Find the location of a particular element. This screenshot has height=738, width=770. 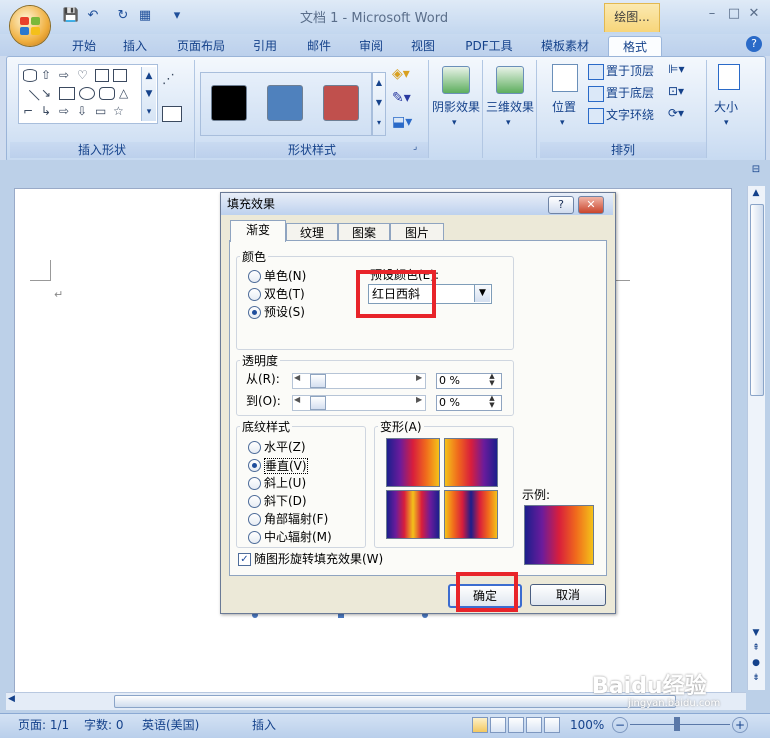

zoom-slider-thumb is located at coordinates (677, 724).